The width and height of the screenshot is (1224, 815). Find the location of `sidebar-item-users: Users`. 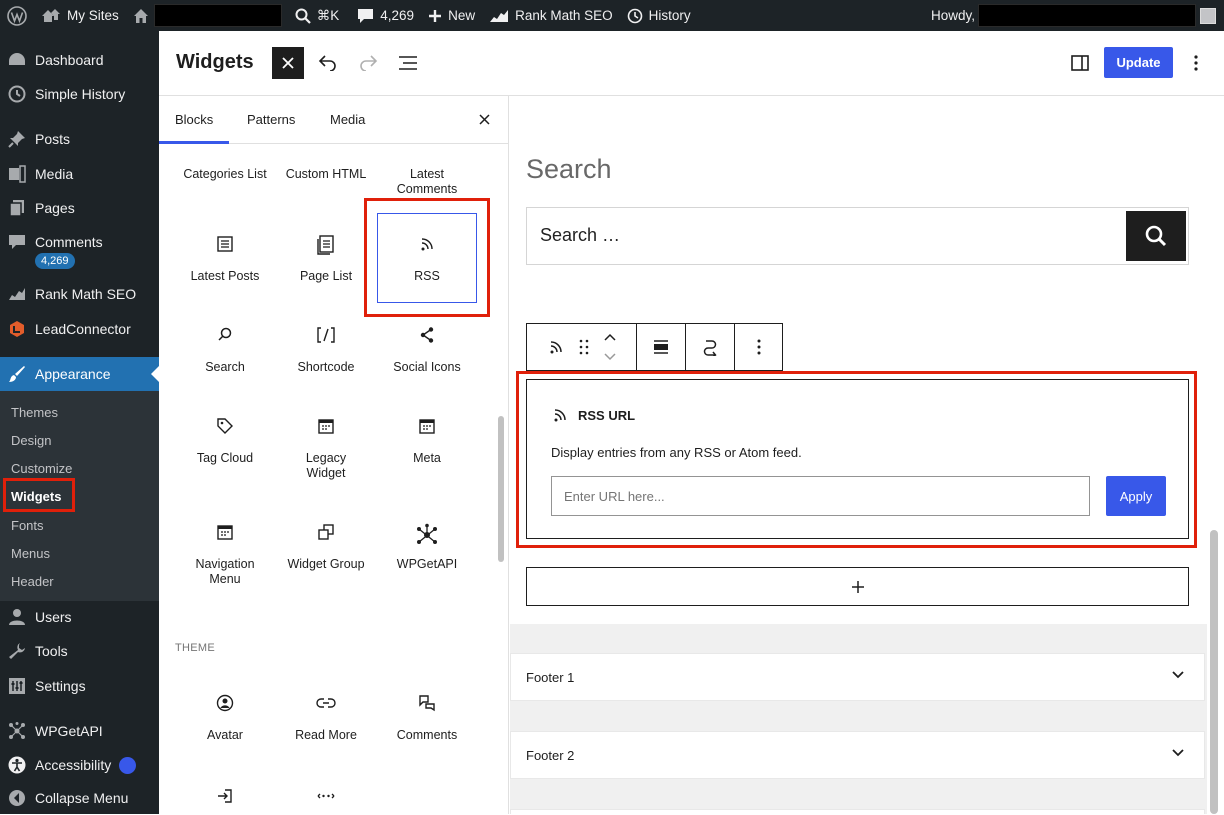

sidebar-item-users: Users is located at coordinates (79, 617).